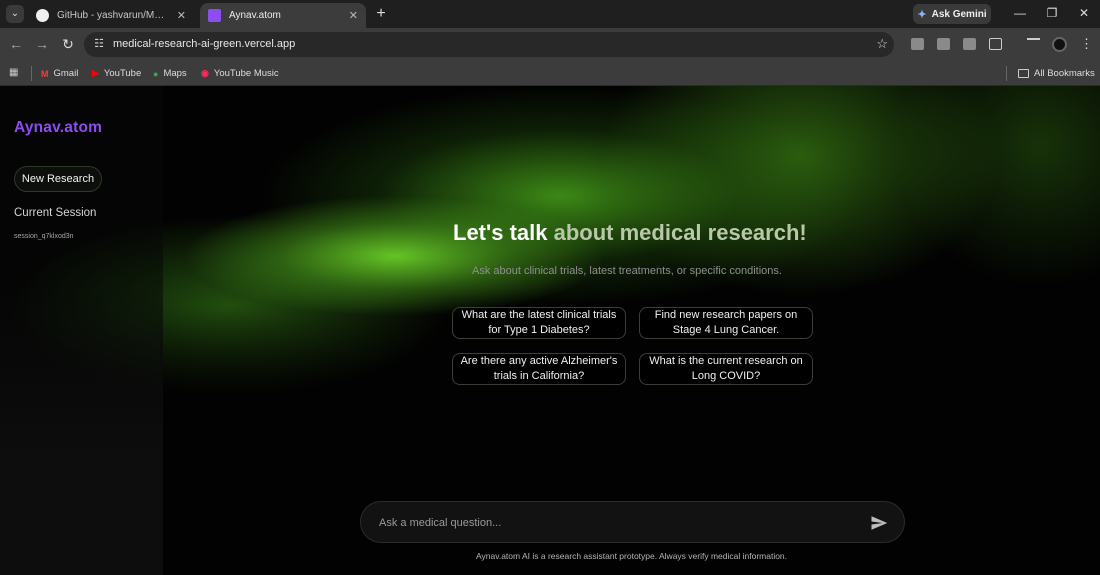  Describe the element at coordinates (42, 44) in the screenshot. I see `forward-icon: →` at that location.